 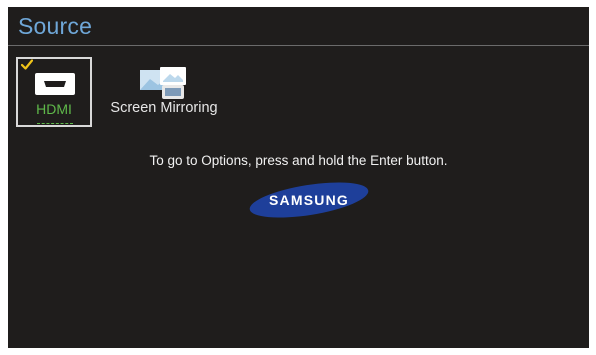 I want to click on title-divider, so click(x=298, y=45).